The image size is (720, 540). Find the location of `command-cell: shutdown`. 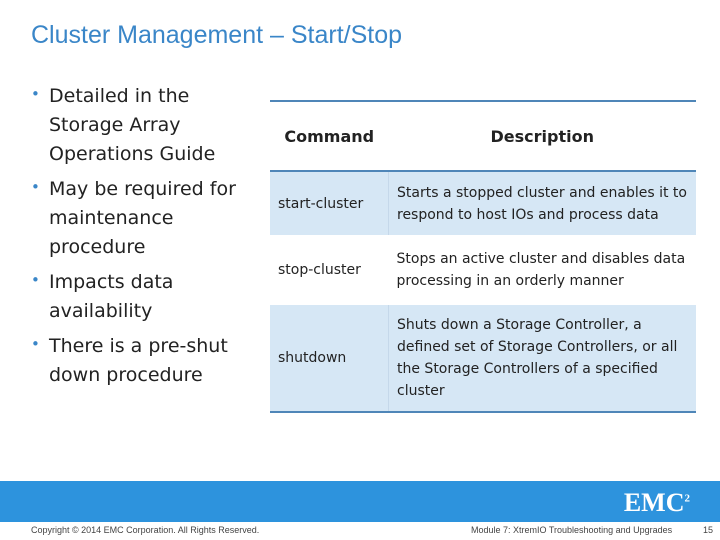

command-cell: shutdown is located at coordinates (329, 359).